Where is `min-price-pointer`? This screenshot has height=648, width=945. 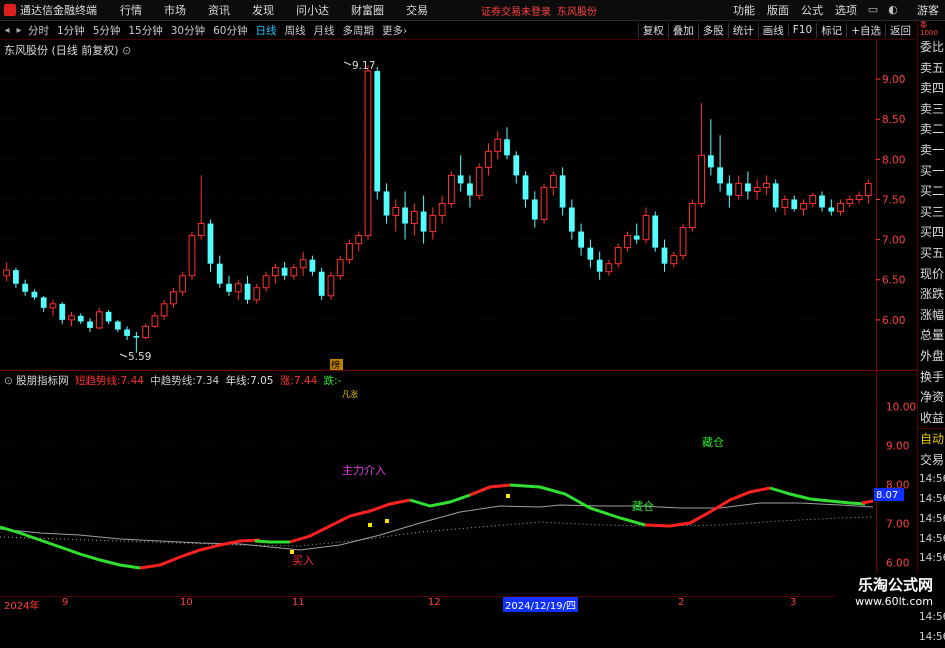 min-price-pointer is located at coordinates (123, 355).